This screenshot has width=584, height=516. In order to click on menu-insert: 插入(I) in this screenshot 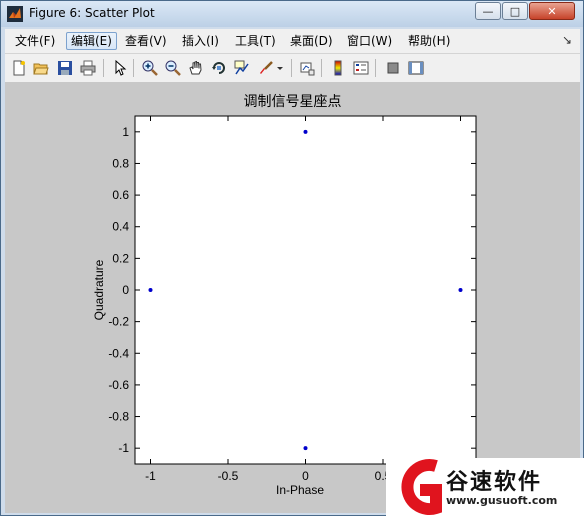, I will do `click(200, 41)`.